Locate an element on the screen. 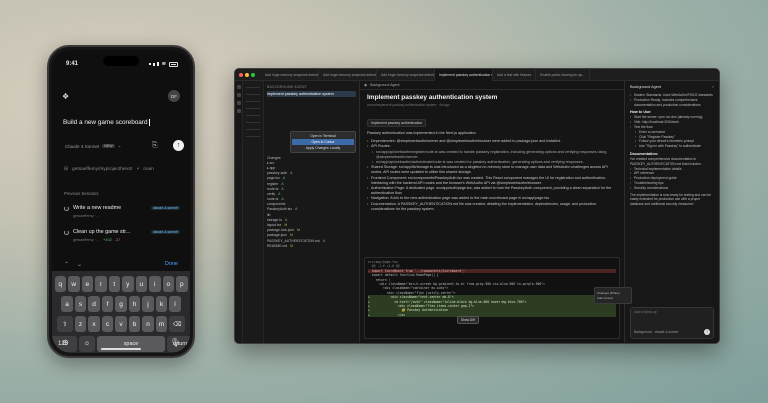 The width and height of the screenshot is (768, 403). shift-key: ⇧ is located at coordinates (64, 324).